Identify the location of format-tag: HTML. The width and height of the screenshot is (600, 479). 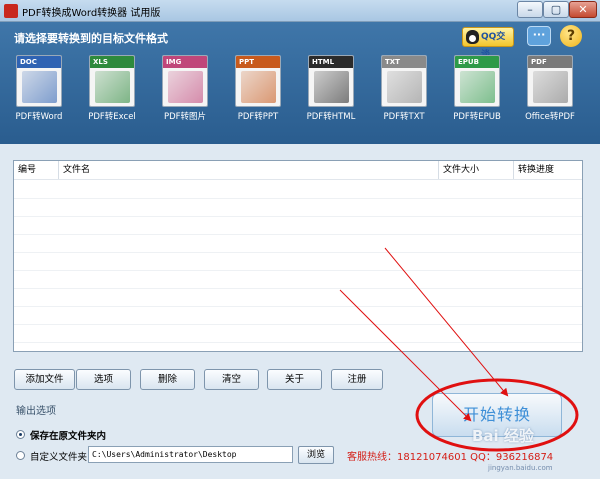
(331, 62).